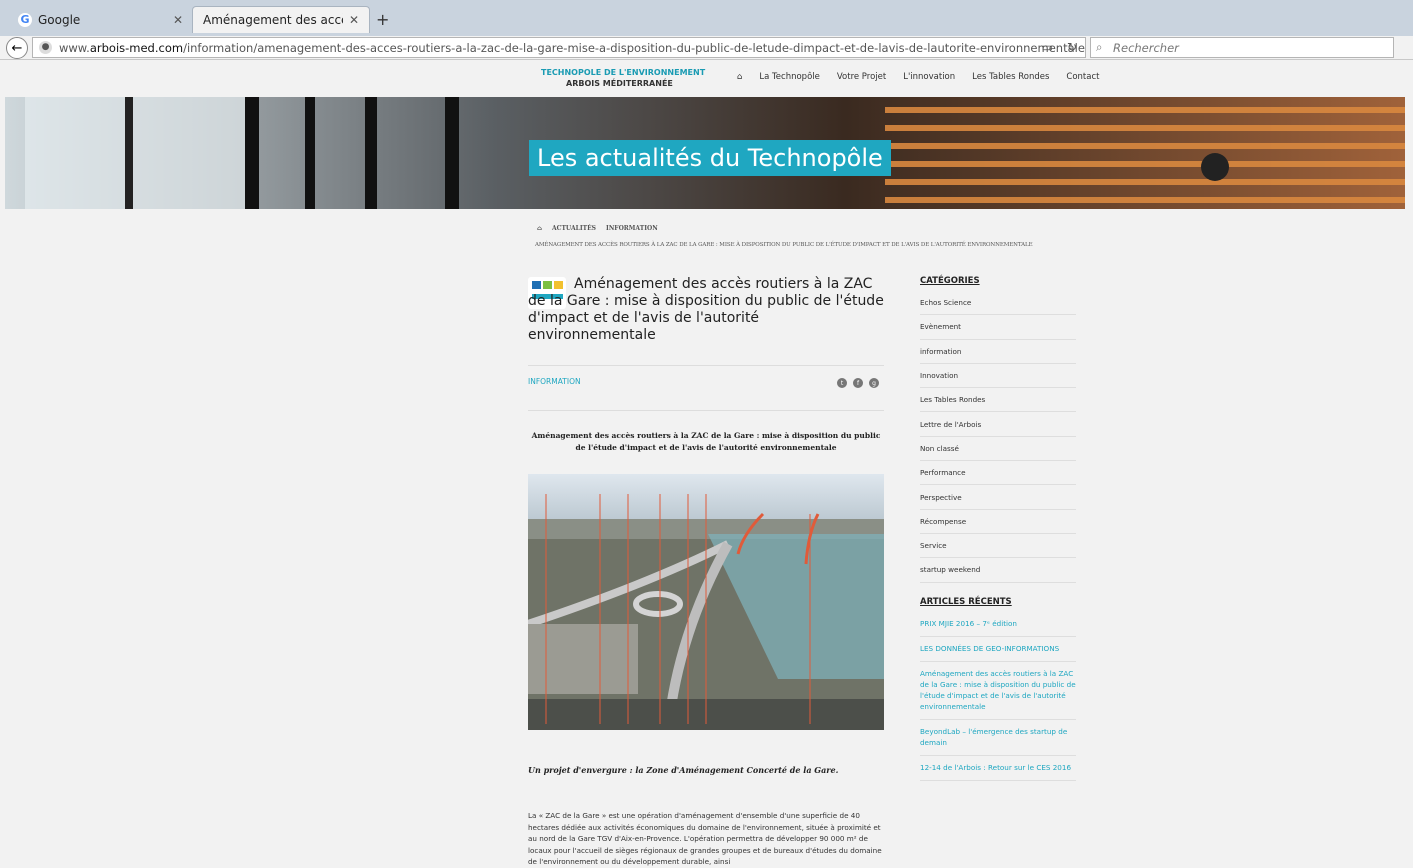 The image size is (1413, 868). What do you see at coordinates (998, 497) in the screenshot?
I see `category-item: Perspective` at bounding box center [998, 497].